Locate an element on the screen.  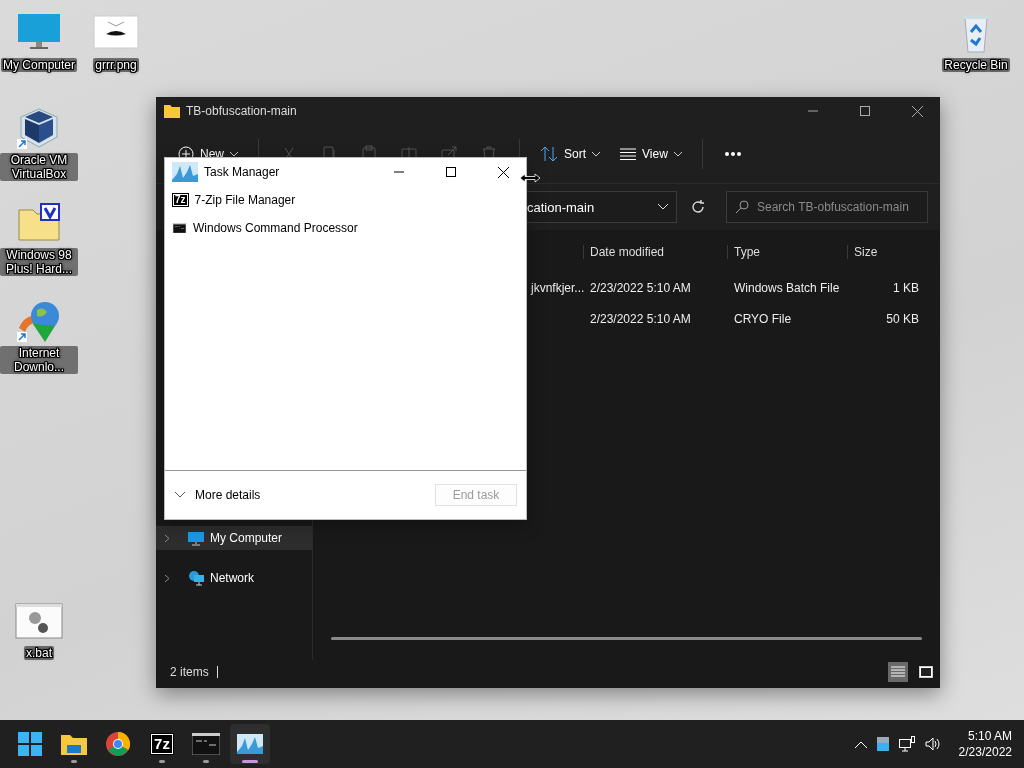
file-type: CRYO File is located at coordinates (763, 318).